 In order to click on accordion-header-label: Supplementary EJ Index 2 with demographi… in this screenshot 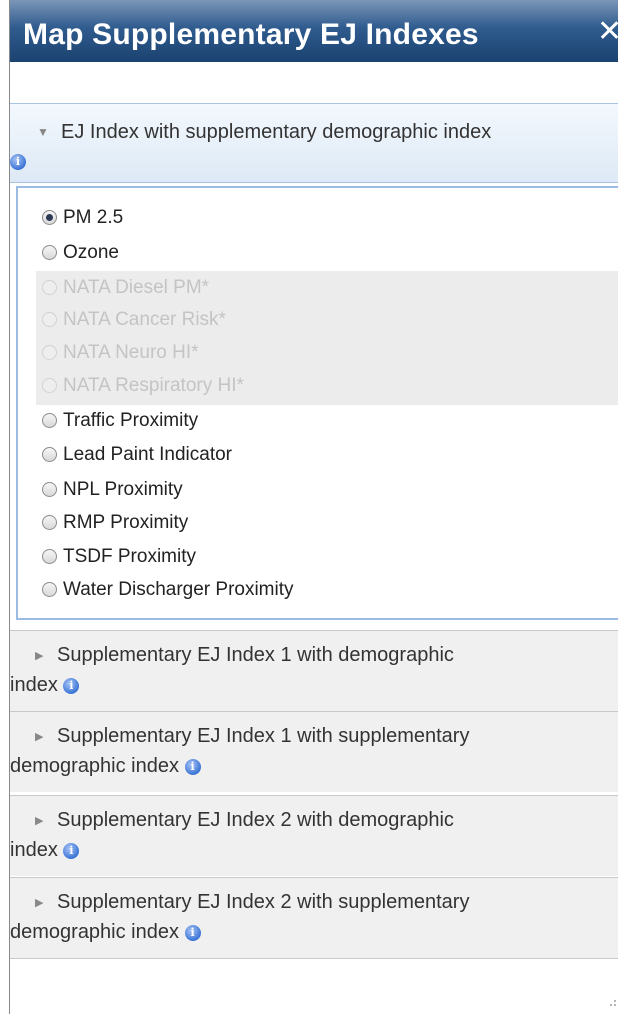, I will do `click(255, 820)`.